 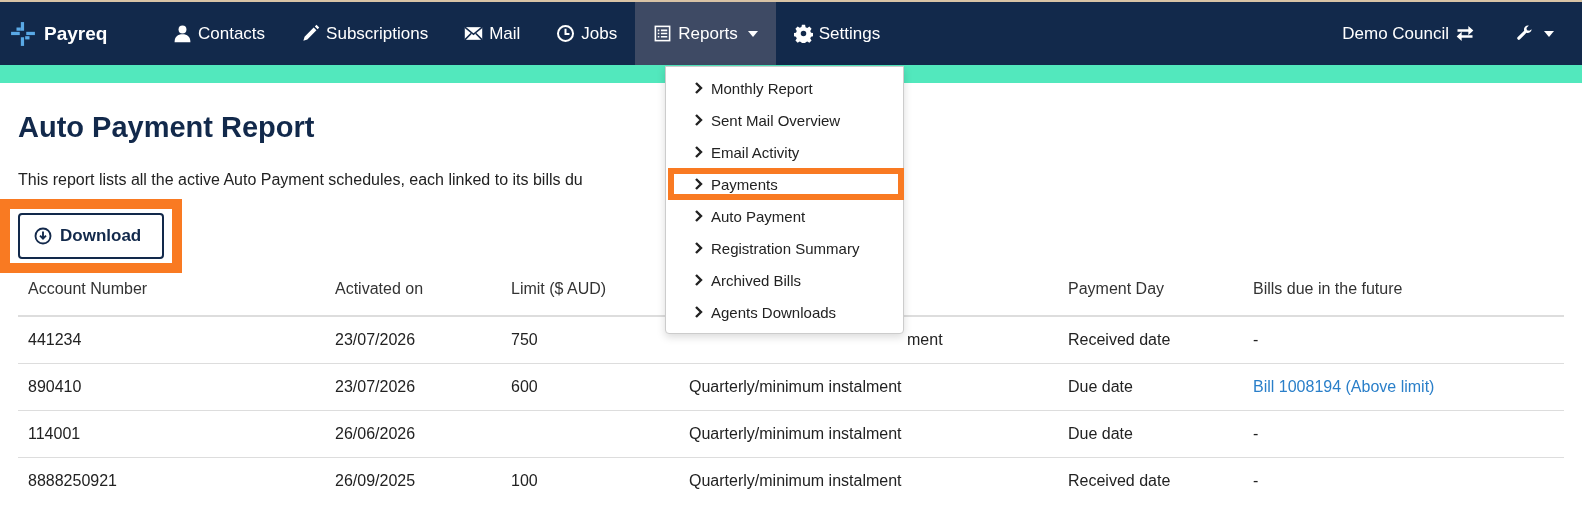 I want to click on table-cell: 600, so click(x=524, y=386).